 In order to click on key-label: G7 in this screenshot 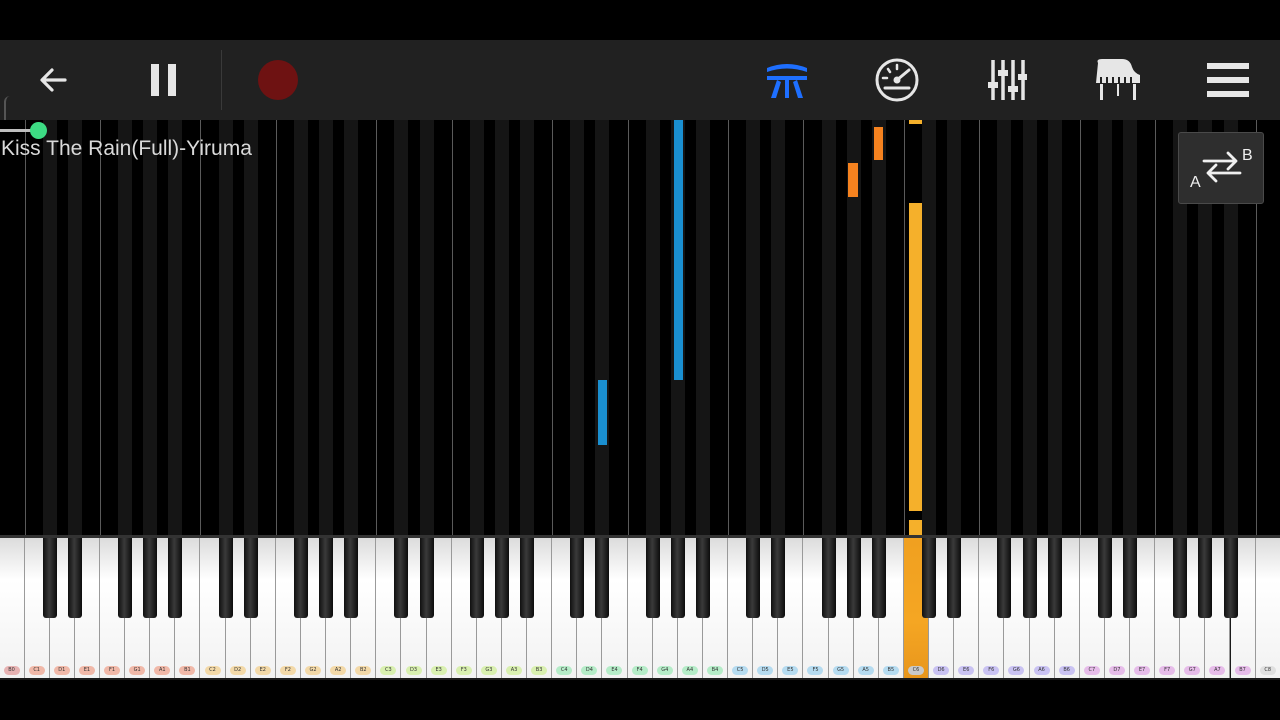, I will do `click(1192, 670)`.